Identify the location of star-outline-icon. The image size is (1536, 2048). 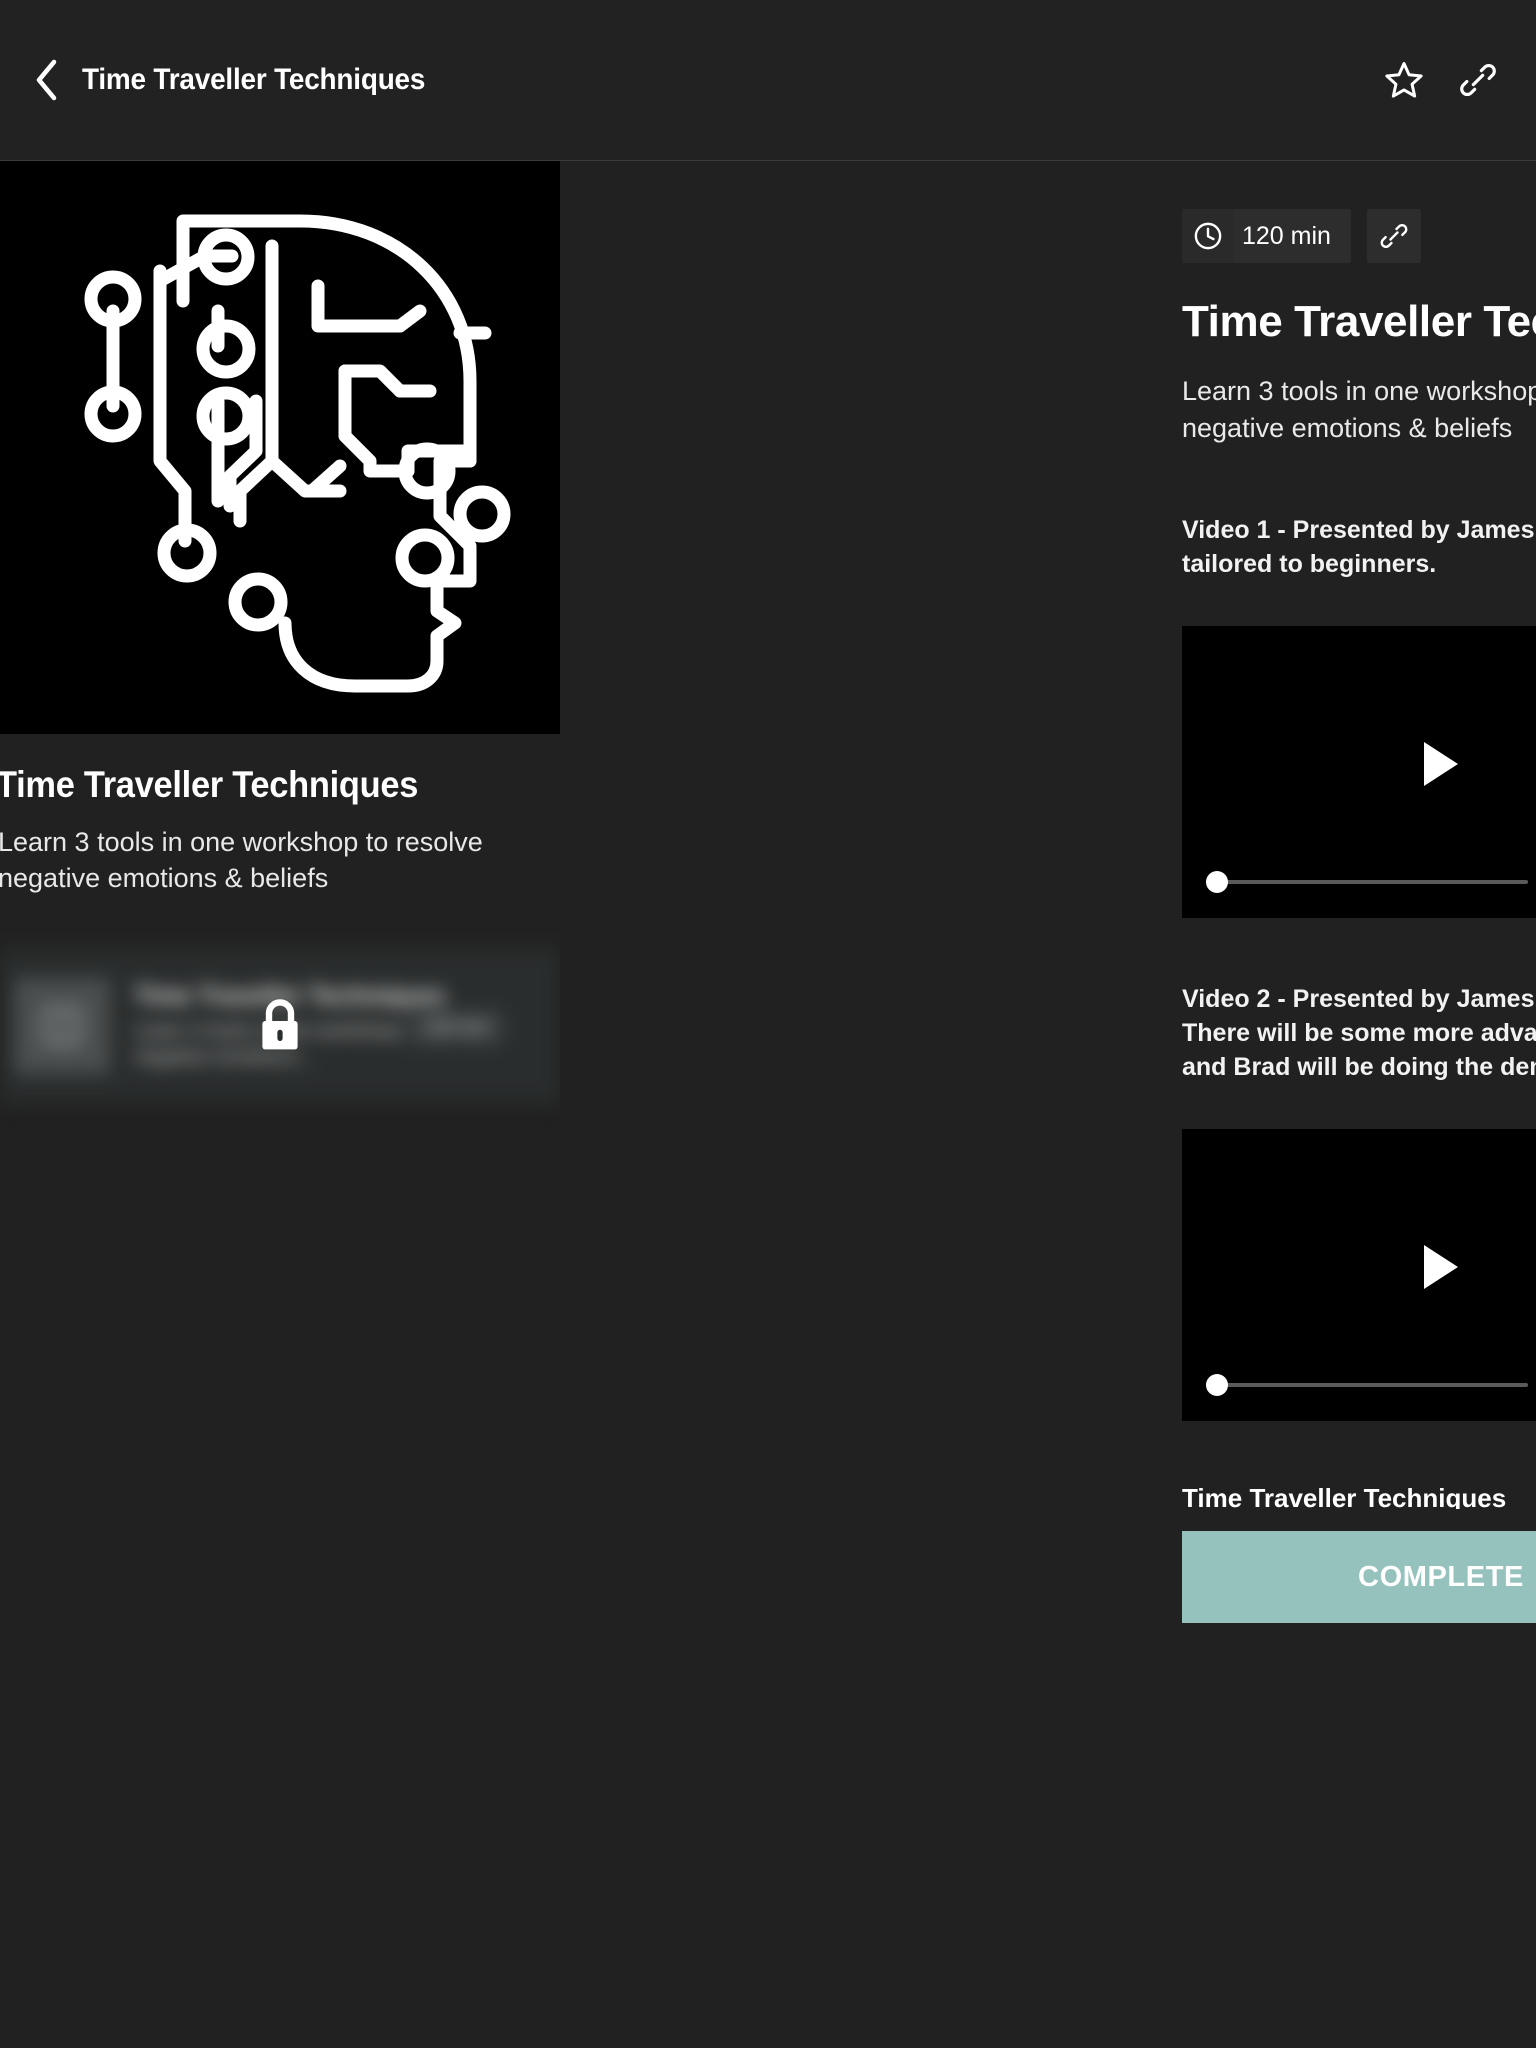
(1404, 80).